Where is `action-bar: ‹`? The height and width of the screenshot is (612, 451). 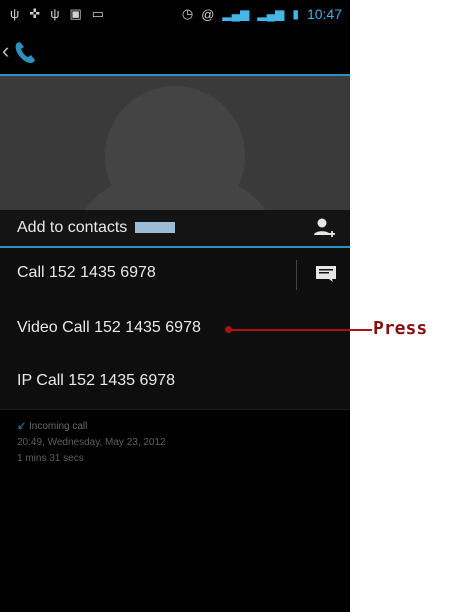
action-bar: ‹ is located at coordinates (175, 54).